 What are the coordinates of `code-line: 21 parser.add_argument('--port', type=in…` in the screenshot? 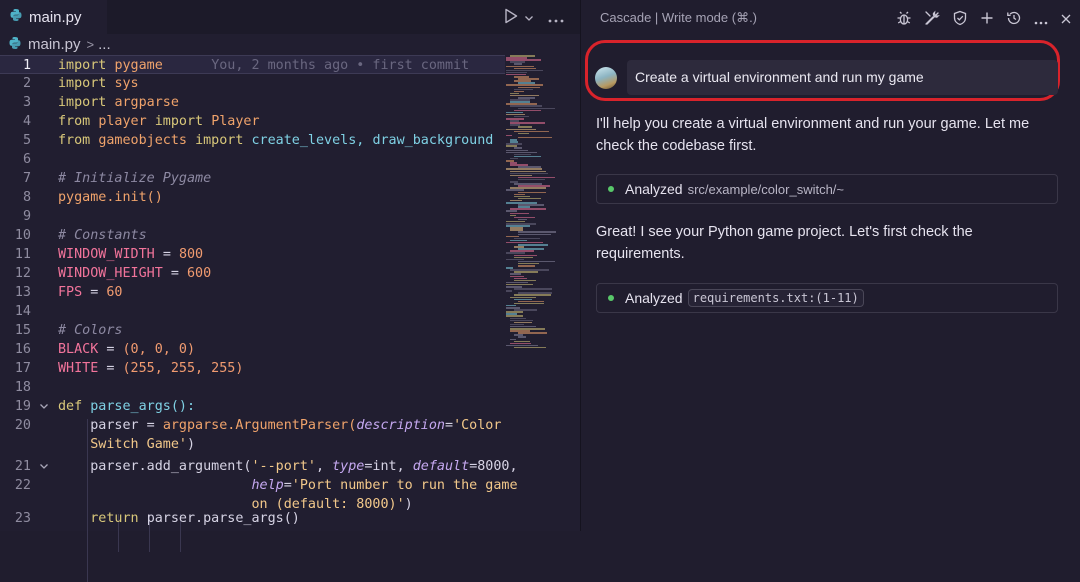 It's located at (266, 467).